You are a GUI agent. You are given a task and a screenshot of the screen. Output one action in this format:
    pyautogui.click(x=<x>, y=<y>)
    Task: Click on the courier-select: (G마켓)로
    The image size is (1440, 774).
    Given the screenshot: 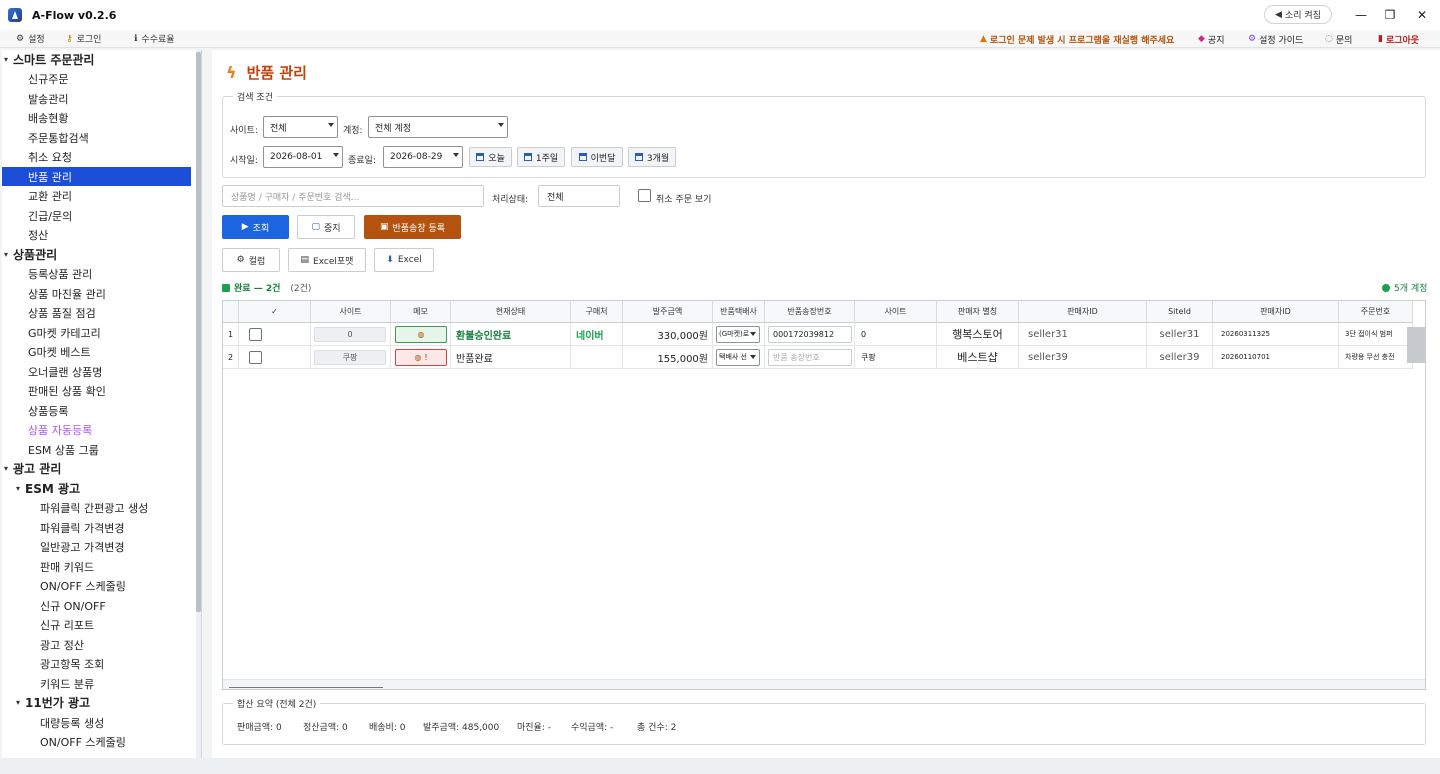 What is the action you would take?
    pyautogui.click(x=738, y=334)
    